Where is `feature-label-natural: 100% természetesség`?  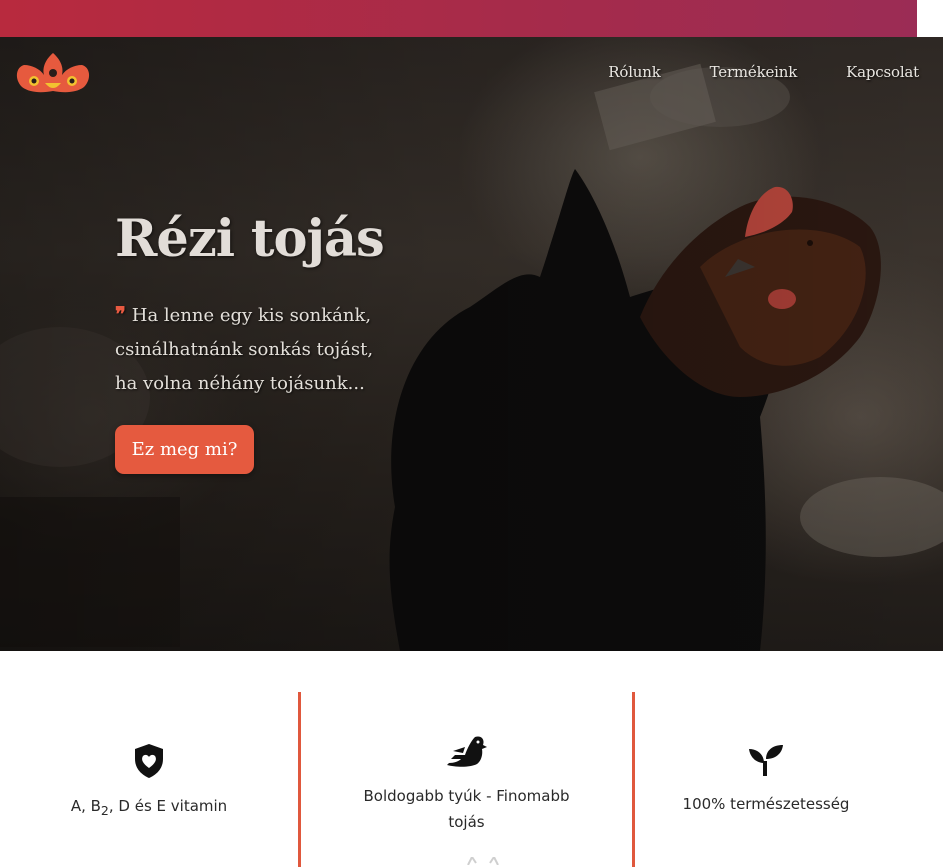 feature-label-natural: 100% természetesség is located at coordinates (766, 804).